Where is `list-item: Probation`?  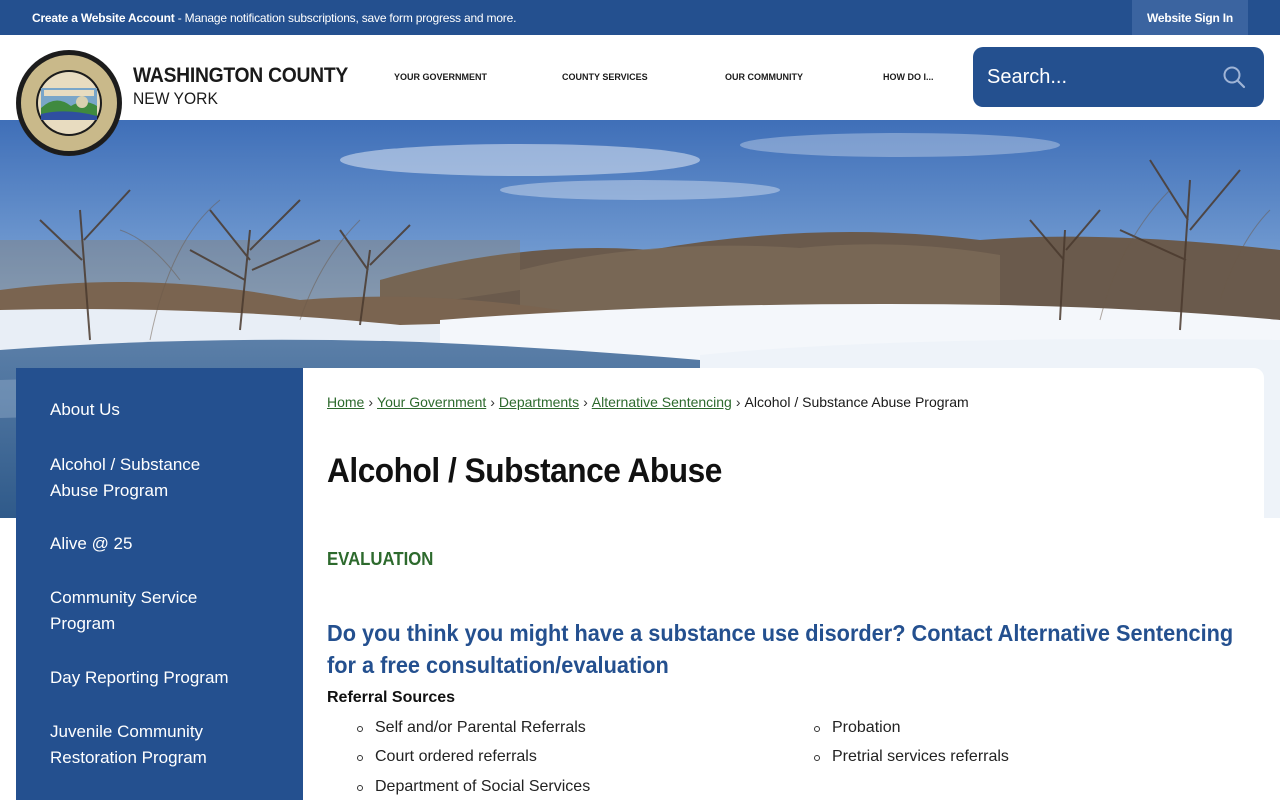
list-item: Probation is located at coordinates (866, 727).